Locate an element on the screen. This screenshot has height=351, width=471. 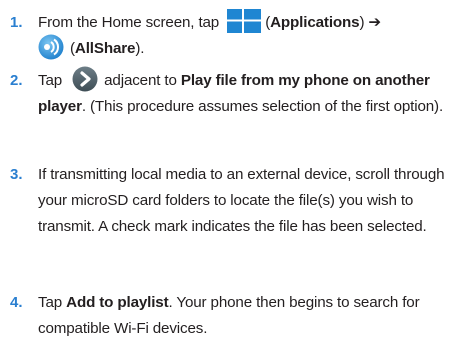
applications-grid-icon is located at coordinates (244, 20).